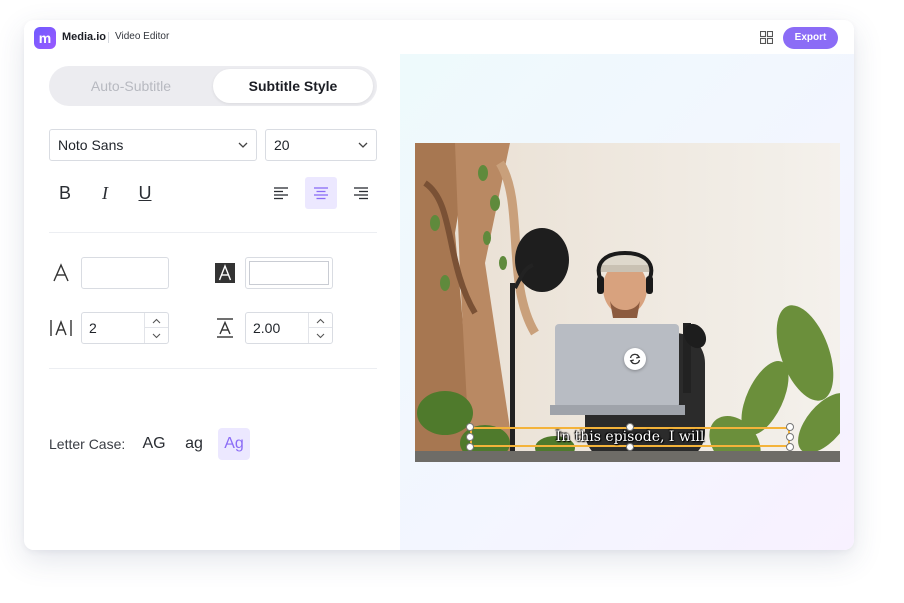 The image size is (904, 603). I want to click on underline-icon: U, so click(145, 193).